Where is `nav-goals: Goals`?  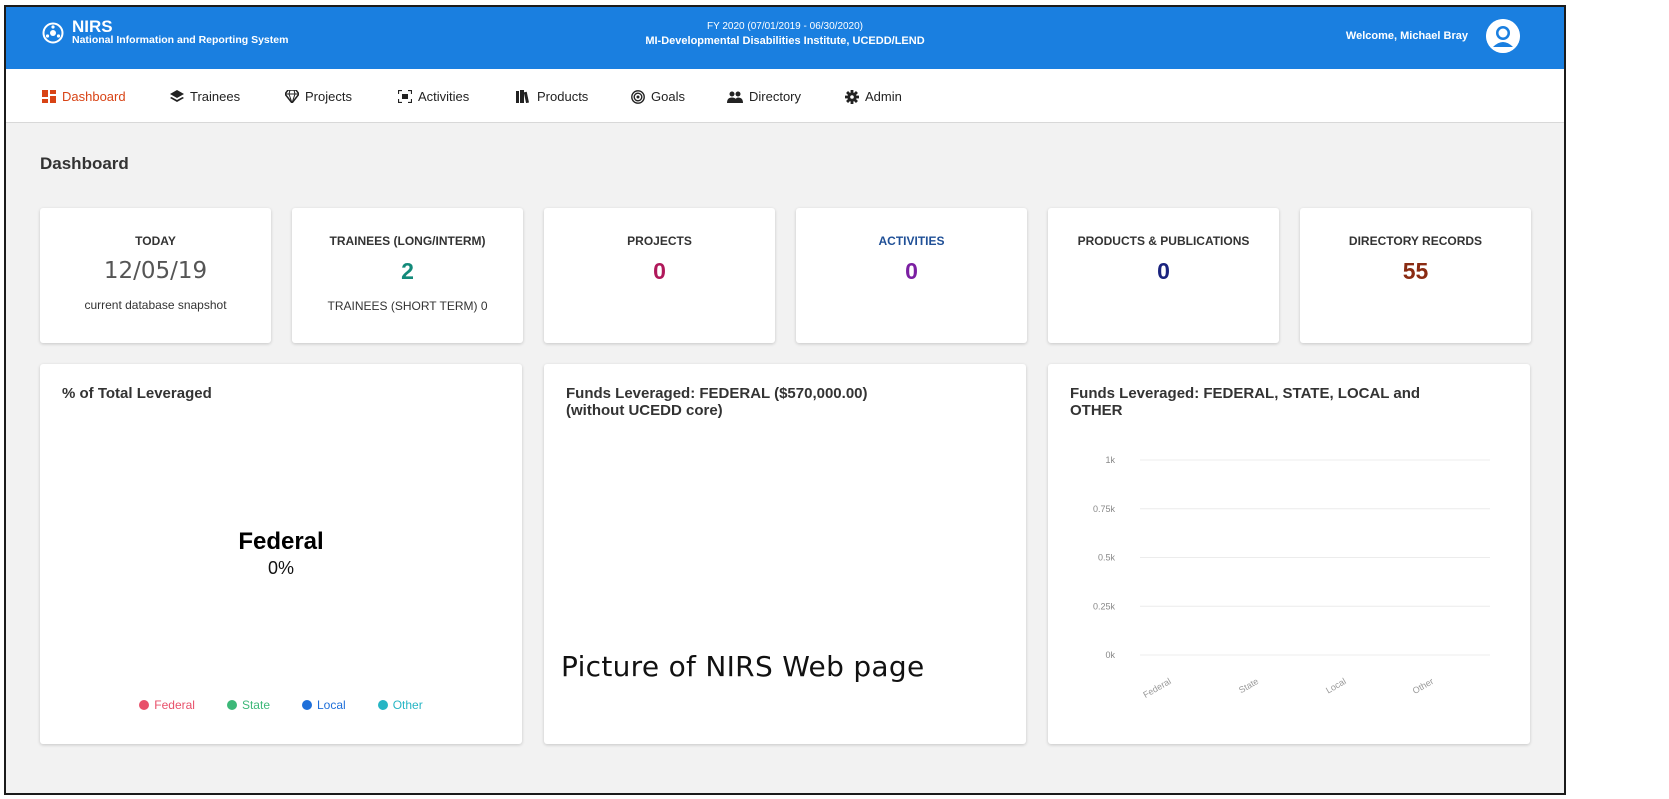
nav-goals: Goals is located at coordinates (658, 96).